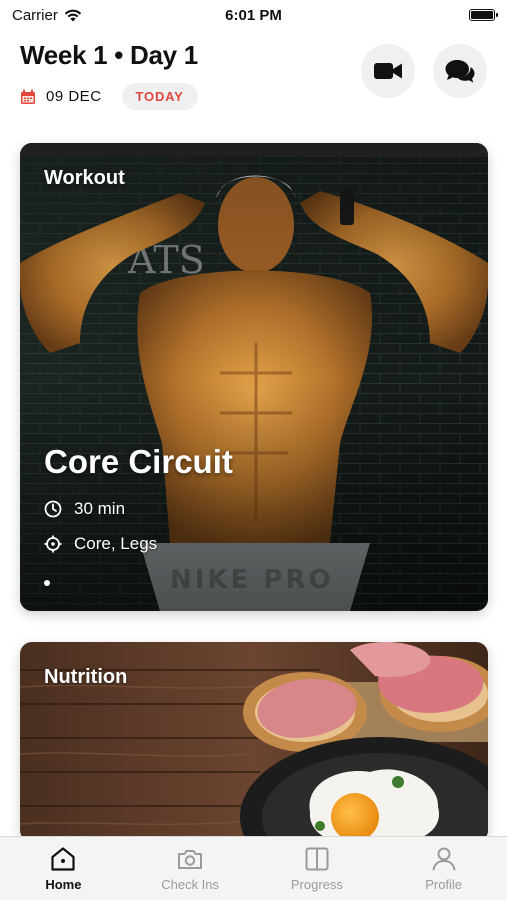  Describe the element at coordinates (138, 461) in the screenshot. I see `workout-title: Core Circuit` at that location.